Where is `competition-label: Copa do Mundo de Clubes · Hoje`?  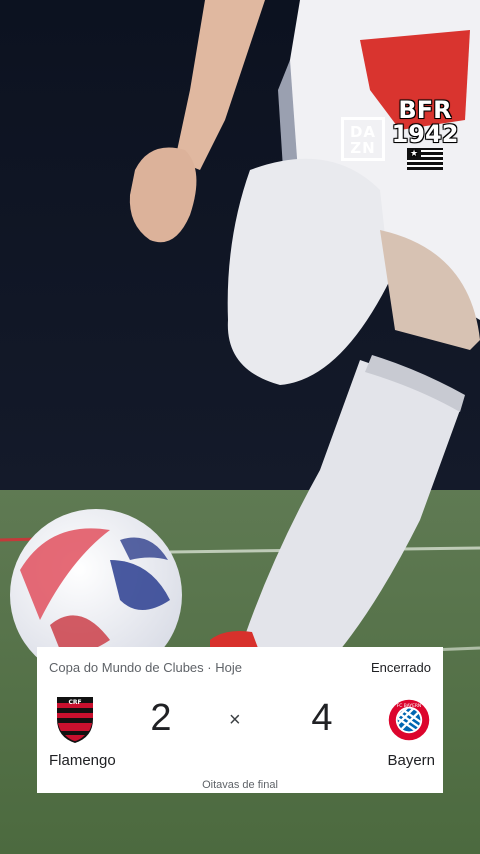
competition-label: Copa do Mundo de Clubes · Hoje is located at coordinates (145, 667).